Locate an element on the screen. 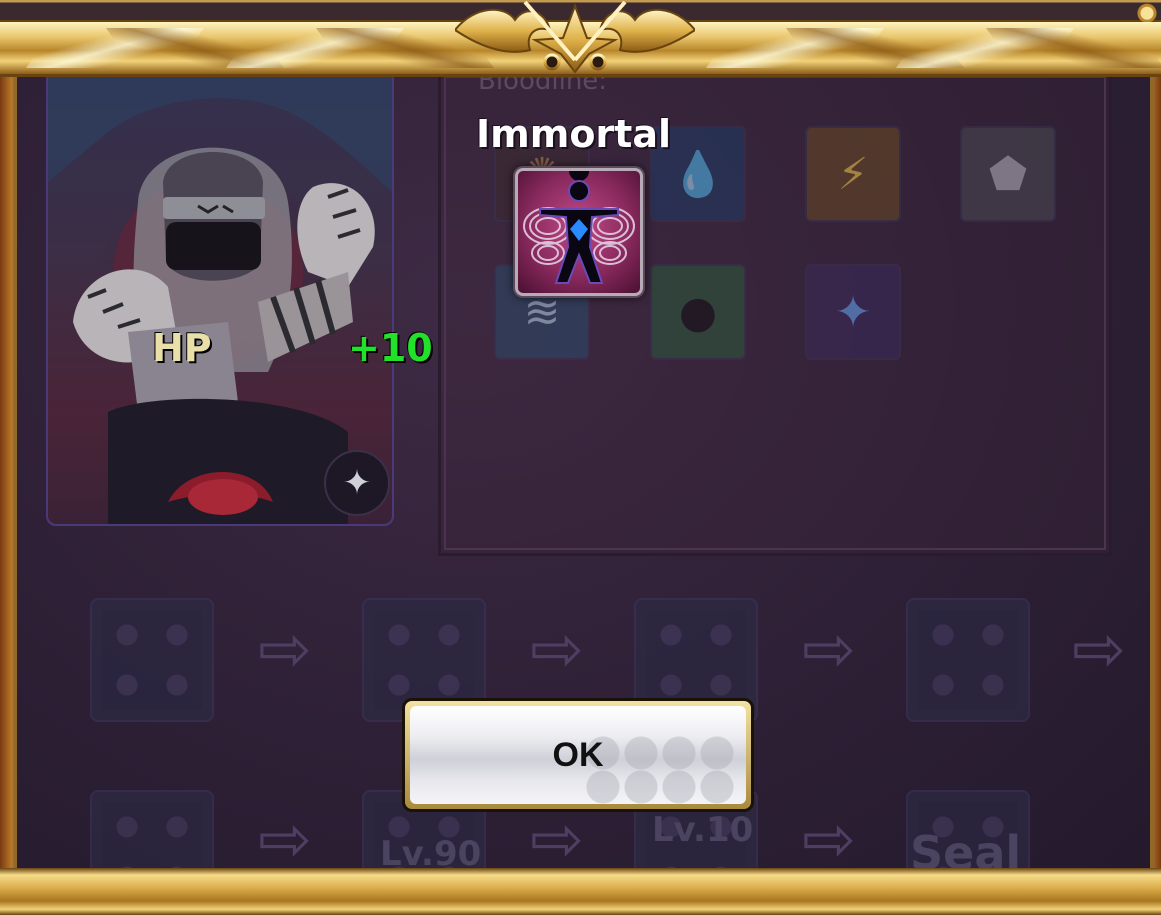 The height and width of the screenshot is (915, 1161). crest-emblem-icon is located at coordinates (575, 37).